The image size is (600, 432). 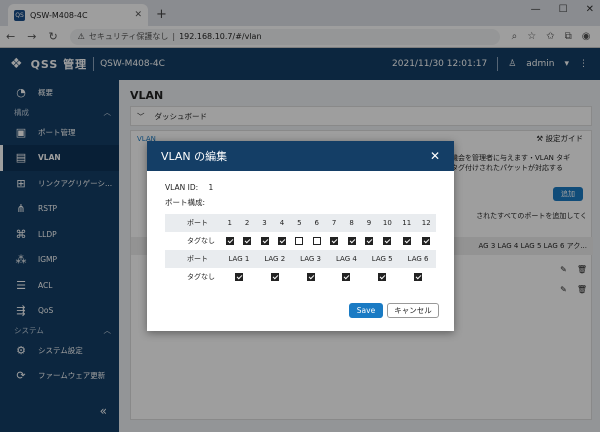 I want to click on dialog-header: VLAN の編集 ✕, so click(x=300, y=156).